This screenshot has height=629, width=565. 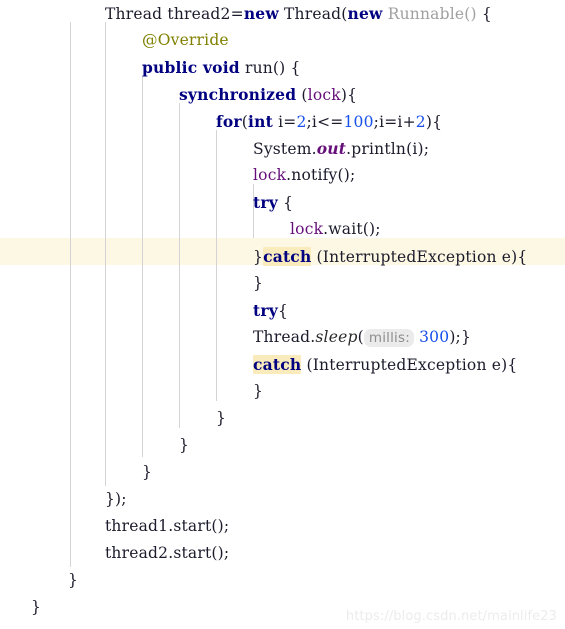 What do you see at coordinates (331, 148) in the screenshot?
I see `code-token: out` at bounding box center [331, 148].